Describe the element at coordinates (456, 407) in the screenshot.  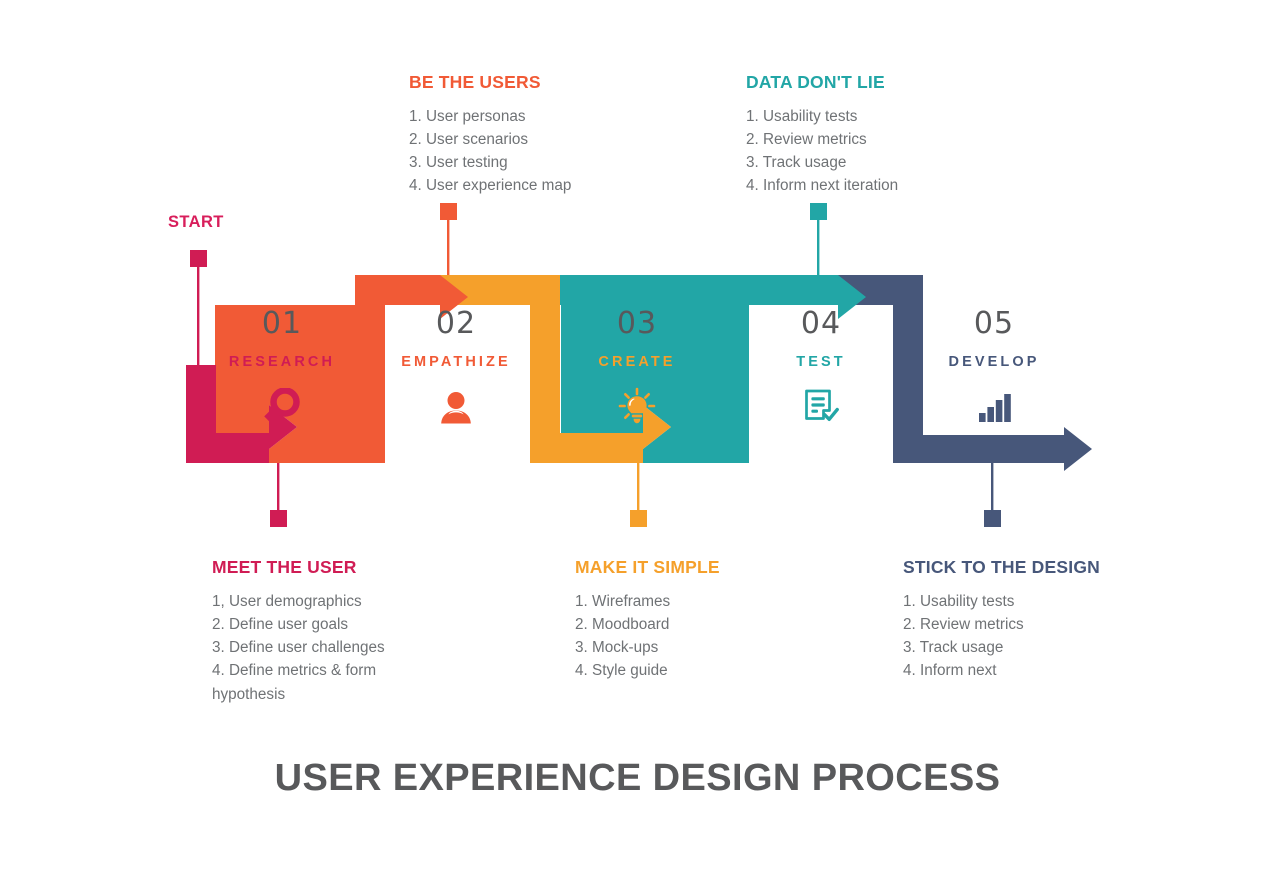
I see `user-icon` at that location.